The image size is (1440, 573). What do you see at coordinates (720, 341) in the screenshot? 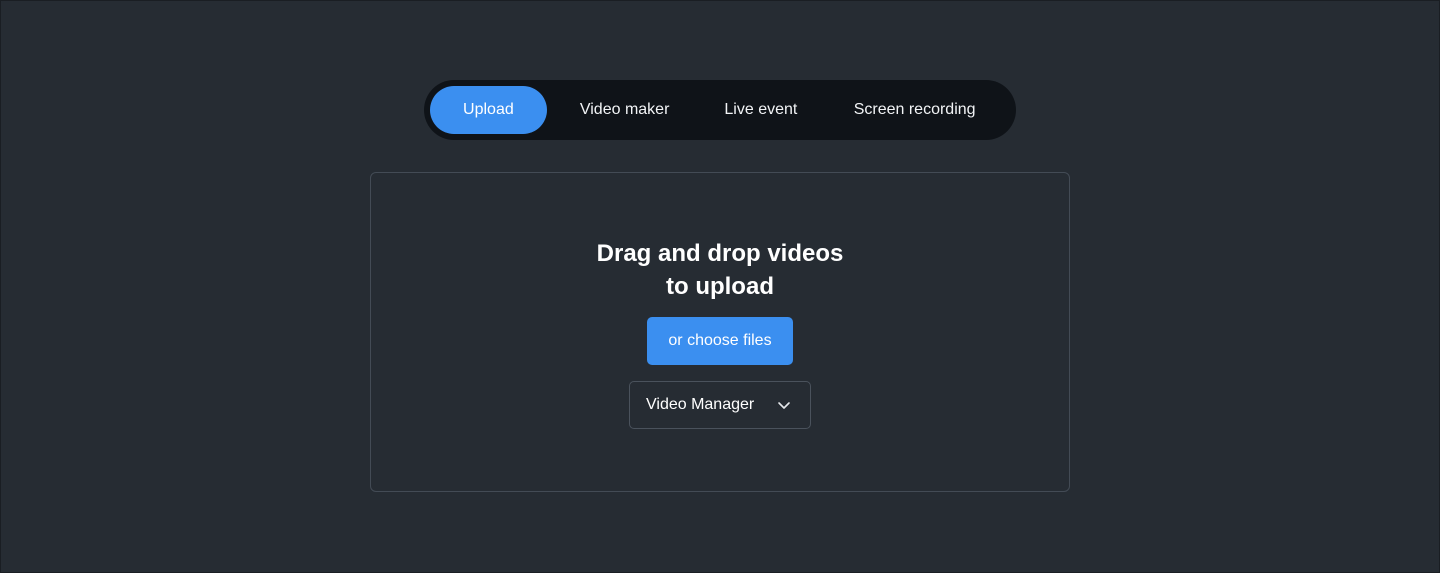
I see `choose-files-button: or choose files` at bounding box center [720, 341].